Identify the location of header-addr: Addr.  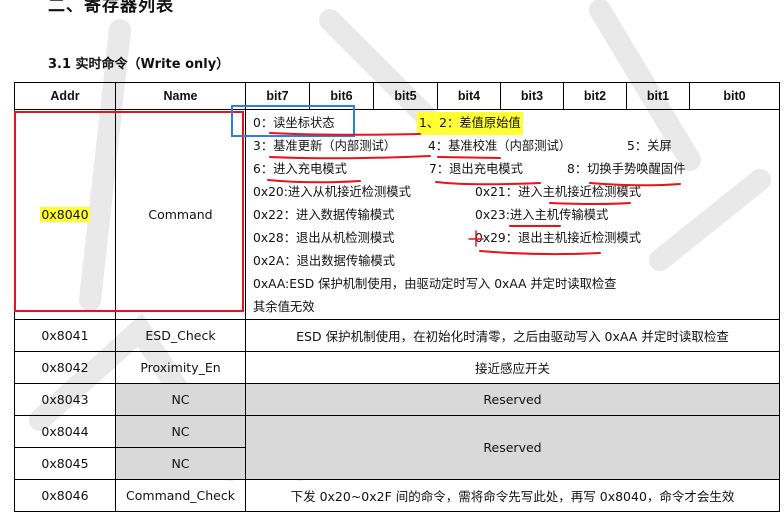
(65, 96).